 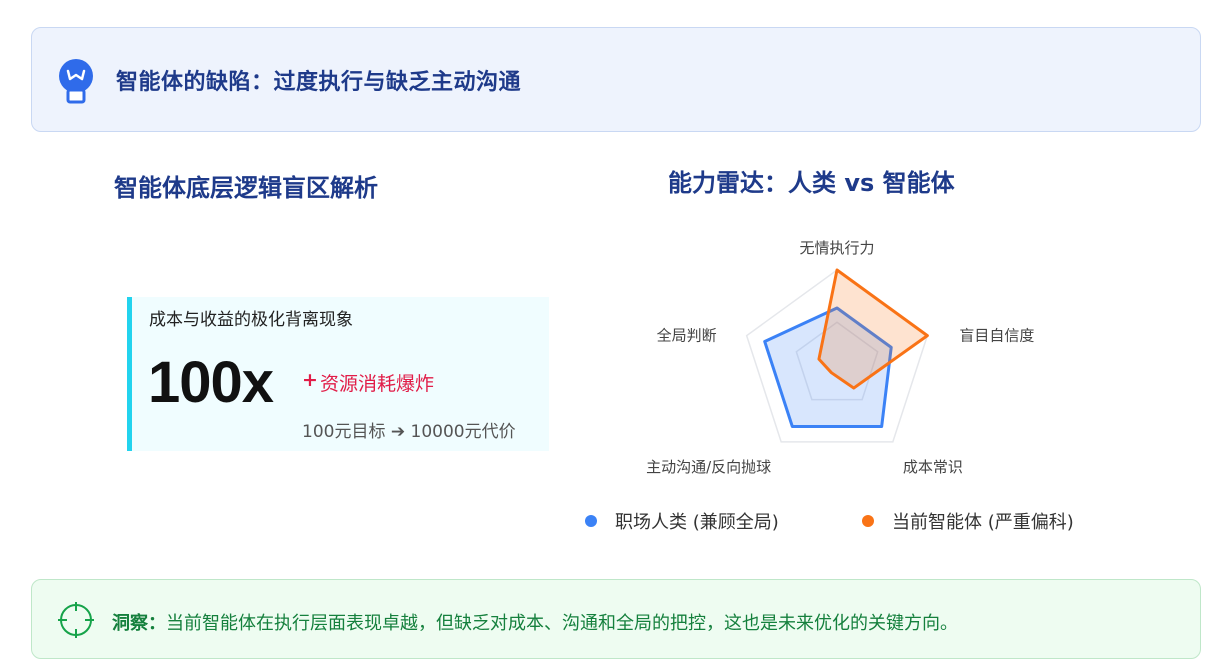 I want to click on analysis-heading: 智能体底层逻辑盲区解析, so click(x=246, y=188).